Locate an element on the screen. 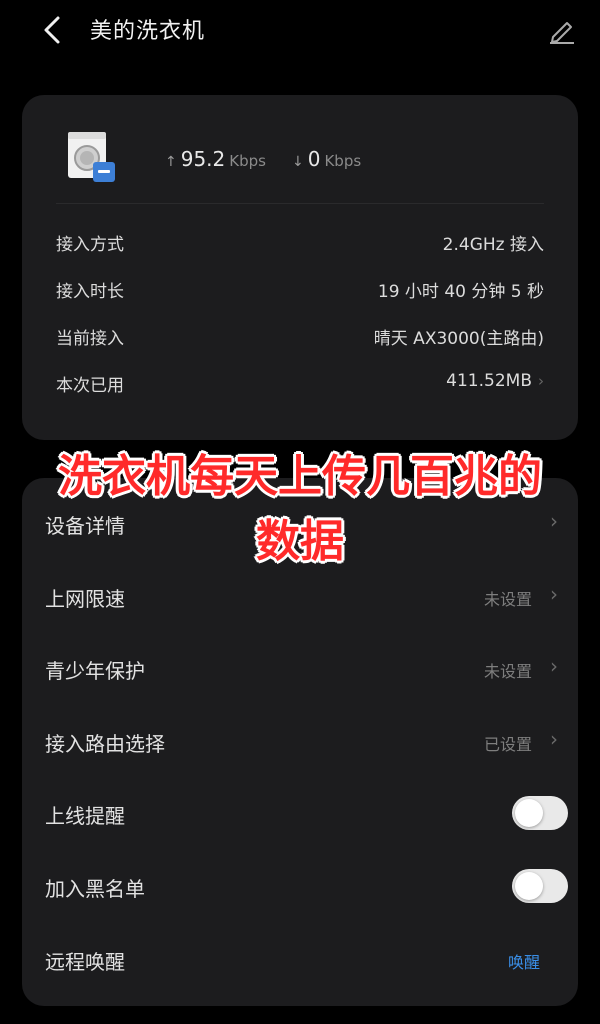 Image resolution: width=600 pixels, height=1024 pixels. upload-unit: Kbps is located at coordinates (247, 161).